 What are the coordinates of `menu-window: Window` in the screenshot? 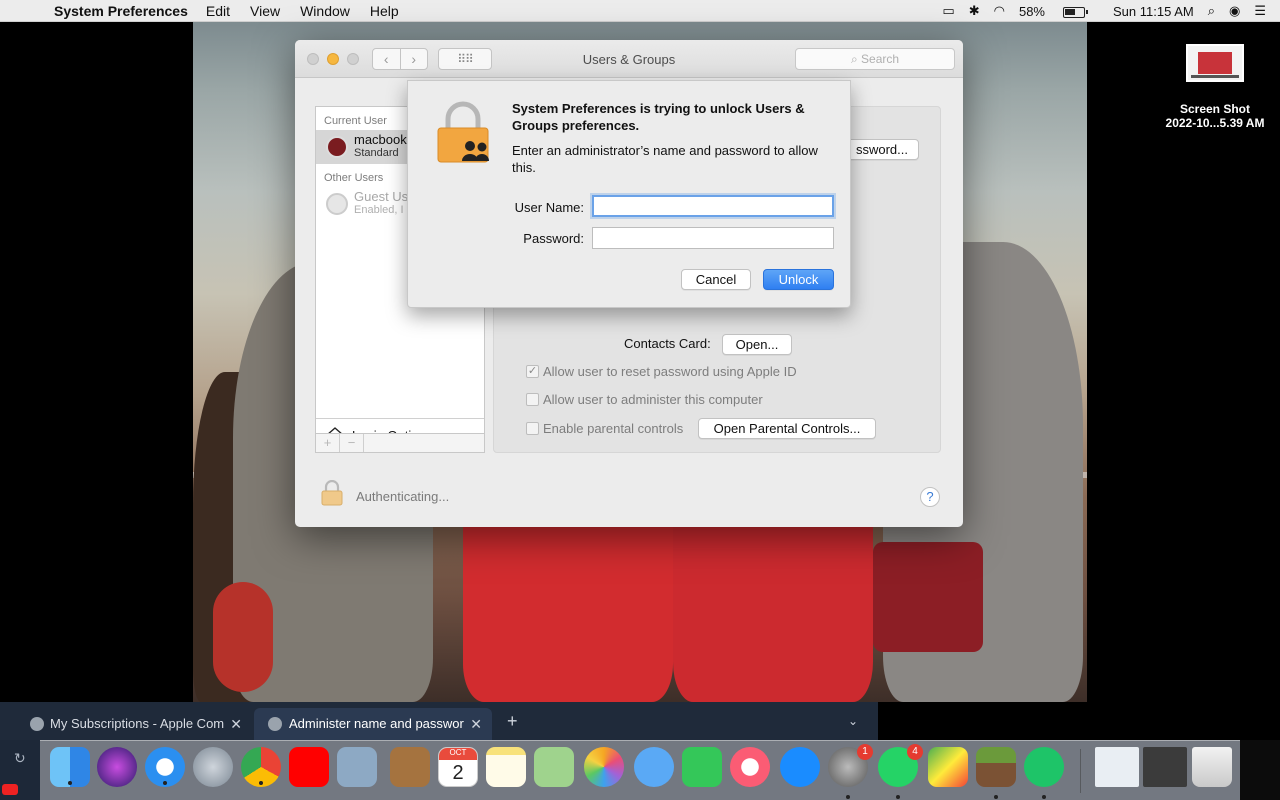 It's located at (325, 11).